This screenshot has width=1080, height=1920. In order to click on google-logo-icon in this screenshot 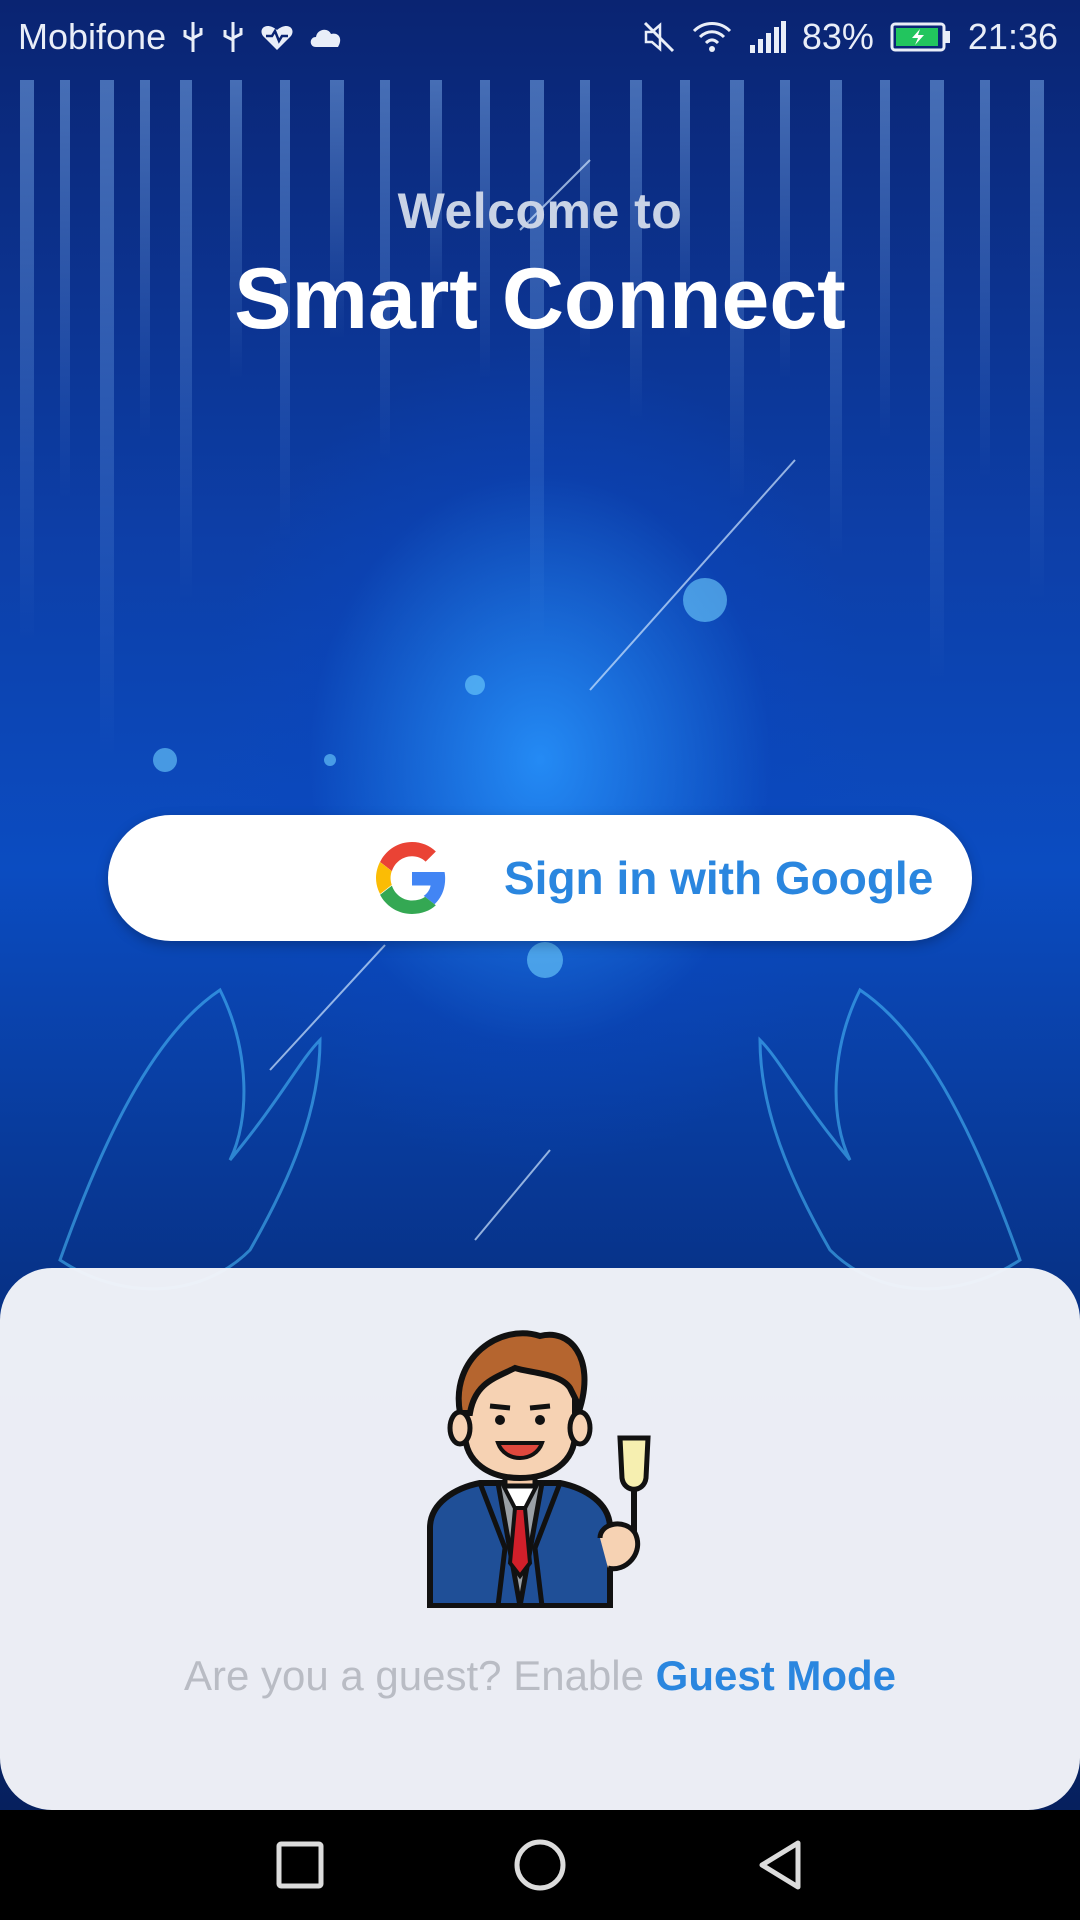, I will do `click(412, 878)`.